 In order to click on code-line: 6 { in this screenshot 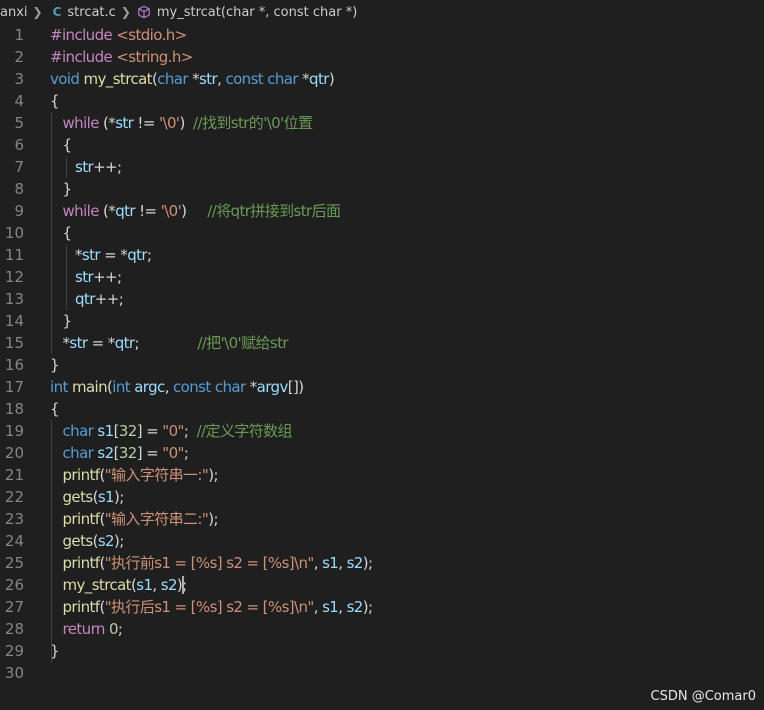, I will do `click(382, 145)`.